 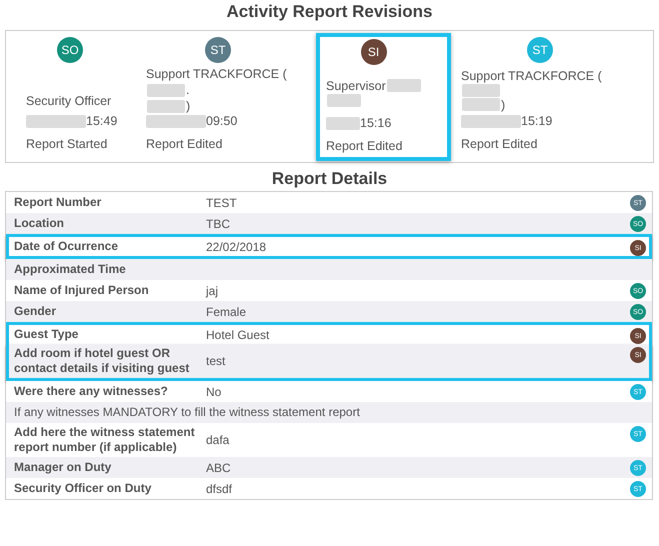 I want to click on field-label: Add here the witness statement report number (if applicable), so click(x=105, y=440).